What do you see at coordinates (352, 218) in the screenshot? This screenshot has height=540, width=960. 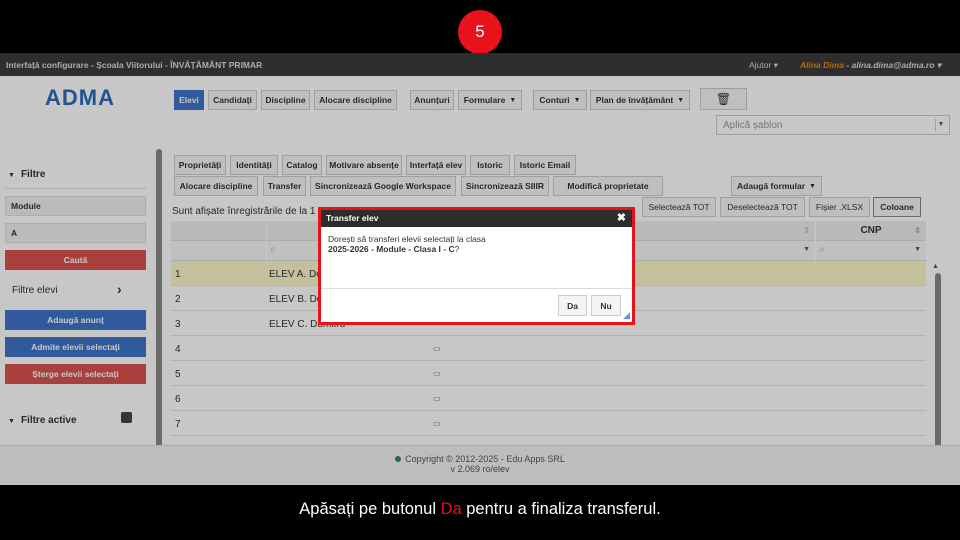 I see `dialog-title: Transfer elev` at bounding box center [352, 218].